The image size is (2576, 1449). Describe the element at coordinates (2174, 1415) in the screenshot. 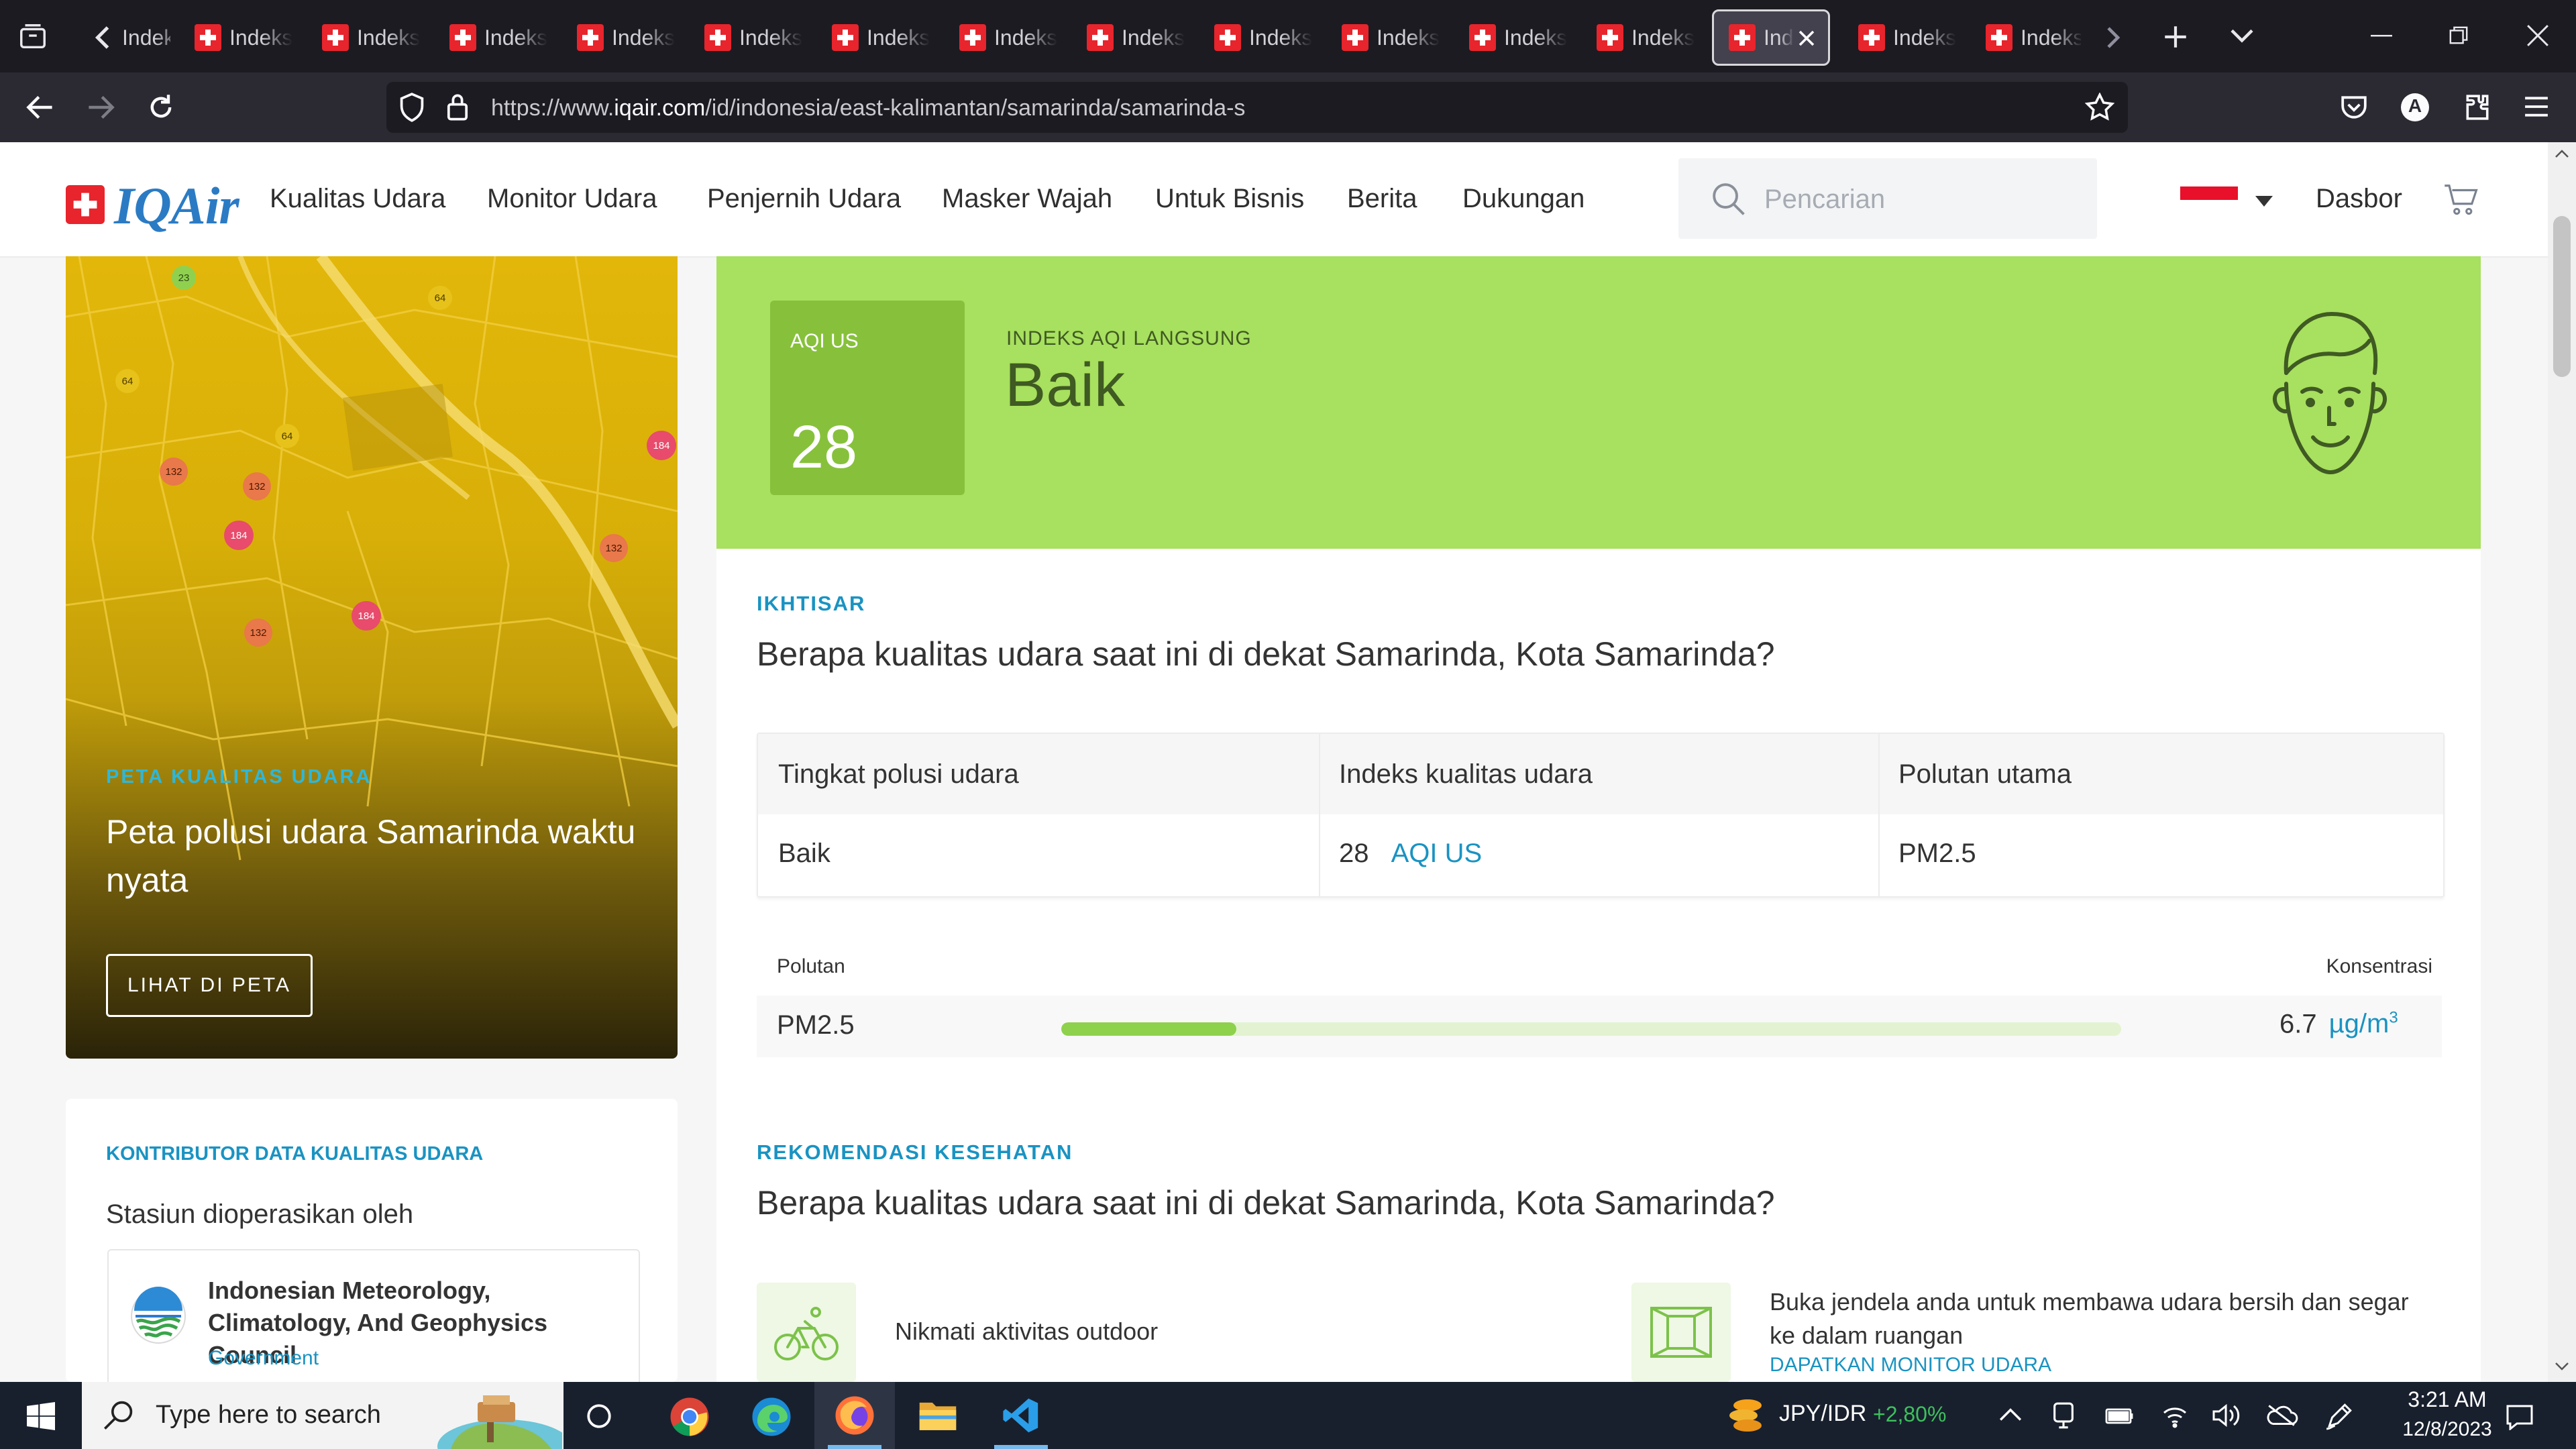

I see `wifi-icon` at that location.